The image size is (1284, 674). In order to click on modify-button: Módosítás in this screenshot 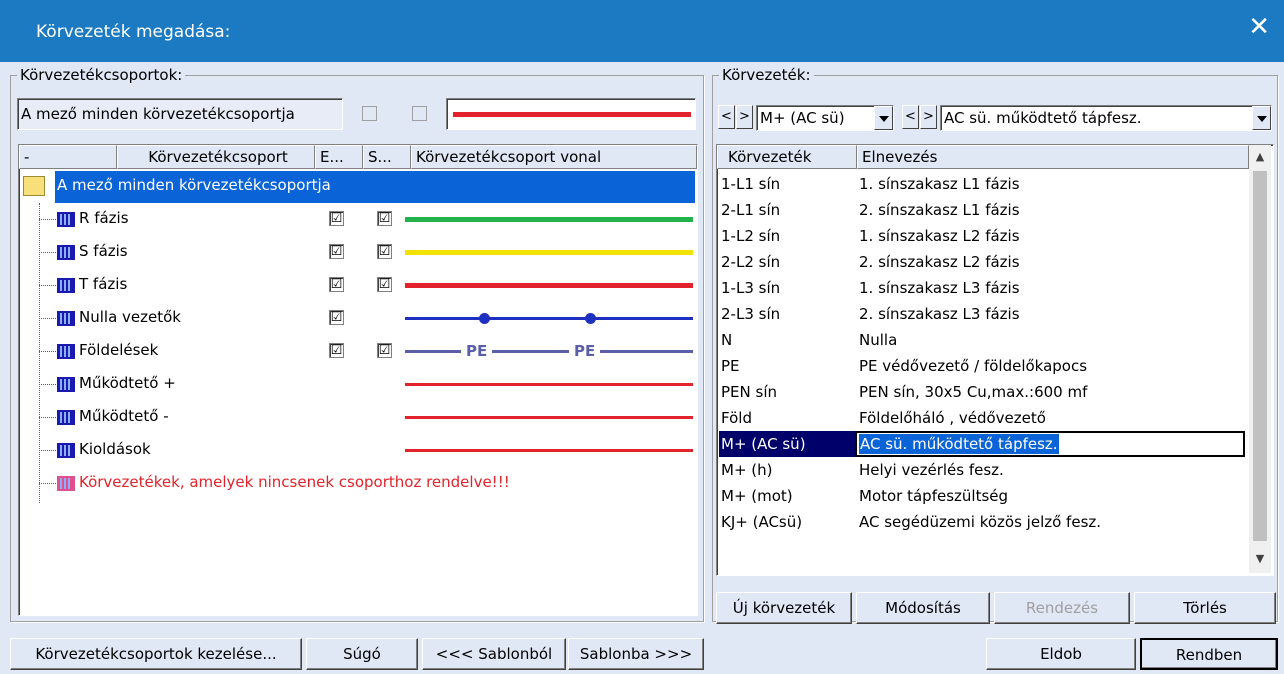, I will do `click(923, 608)`.